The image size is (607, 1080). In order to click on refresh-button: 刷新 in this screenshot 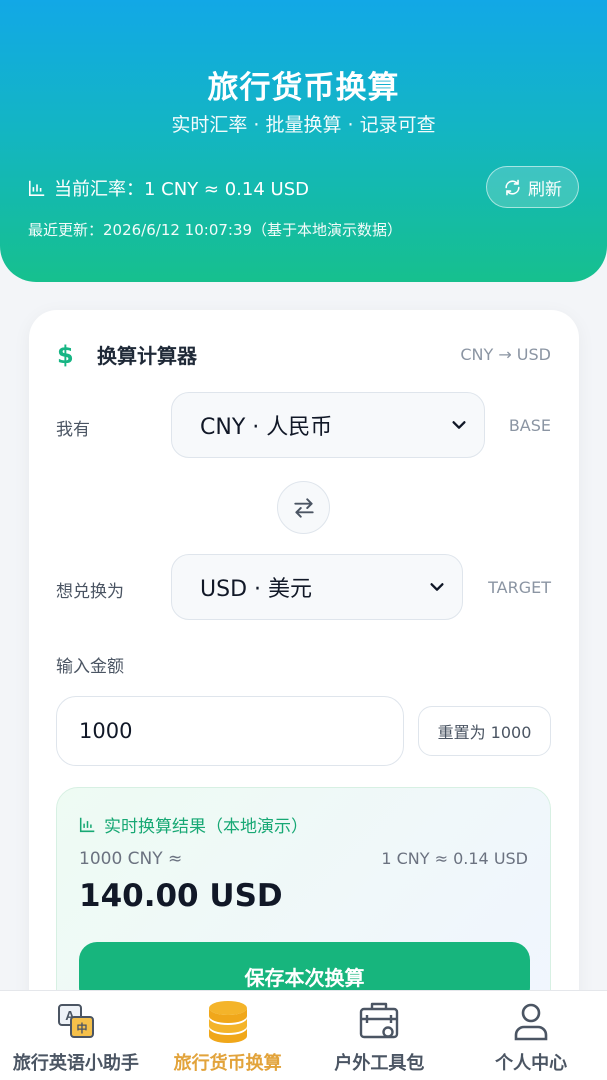, I will do `click(532, 187)`.